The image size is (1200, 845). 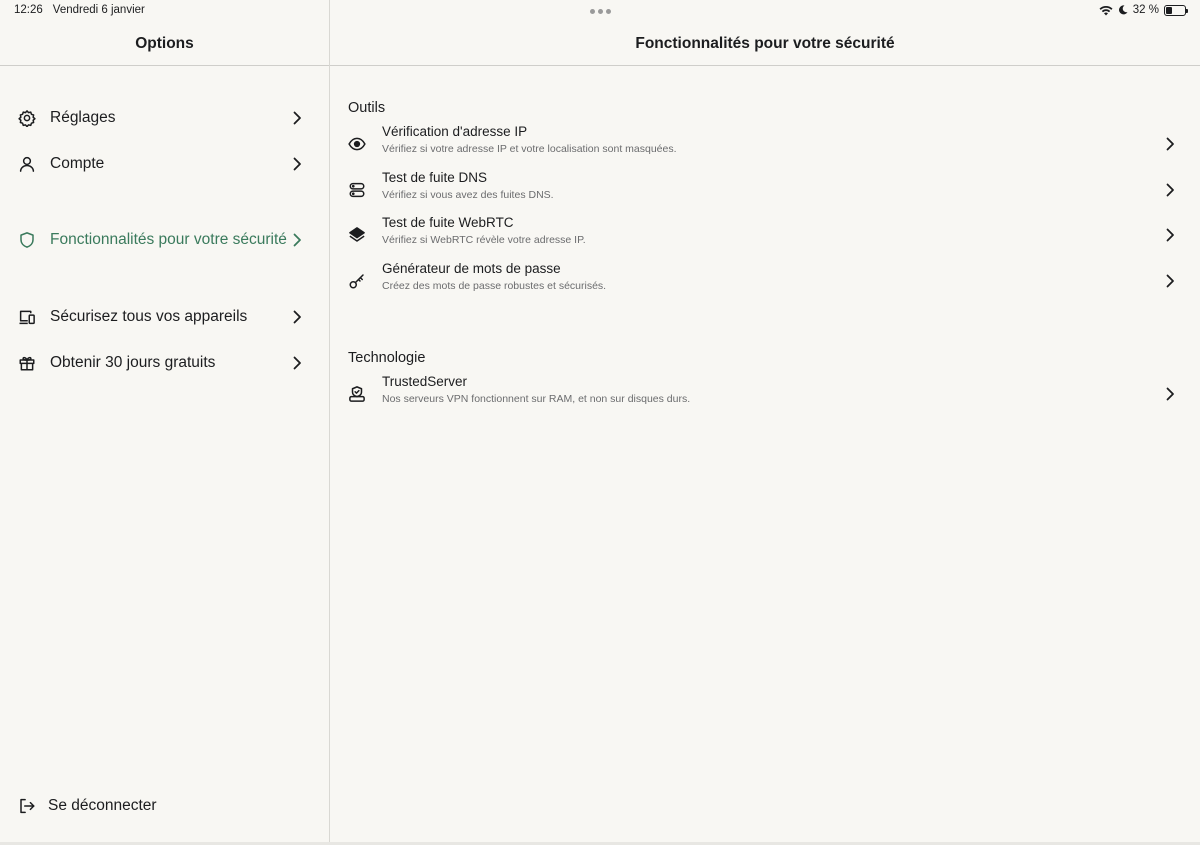 I want to click on eye-icon, so click(x=357, y=144).